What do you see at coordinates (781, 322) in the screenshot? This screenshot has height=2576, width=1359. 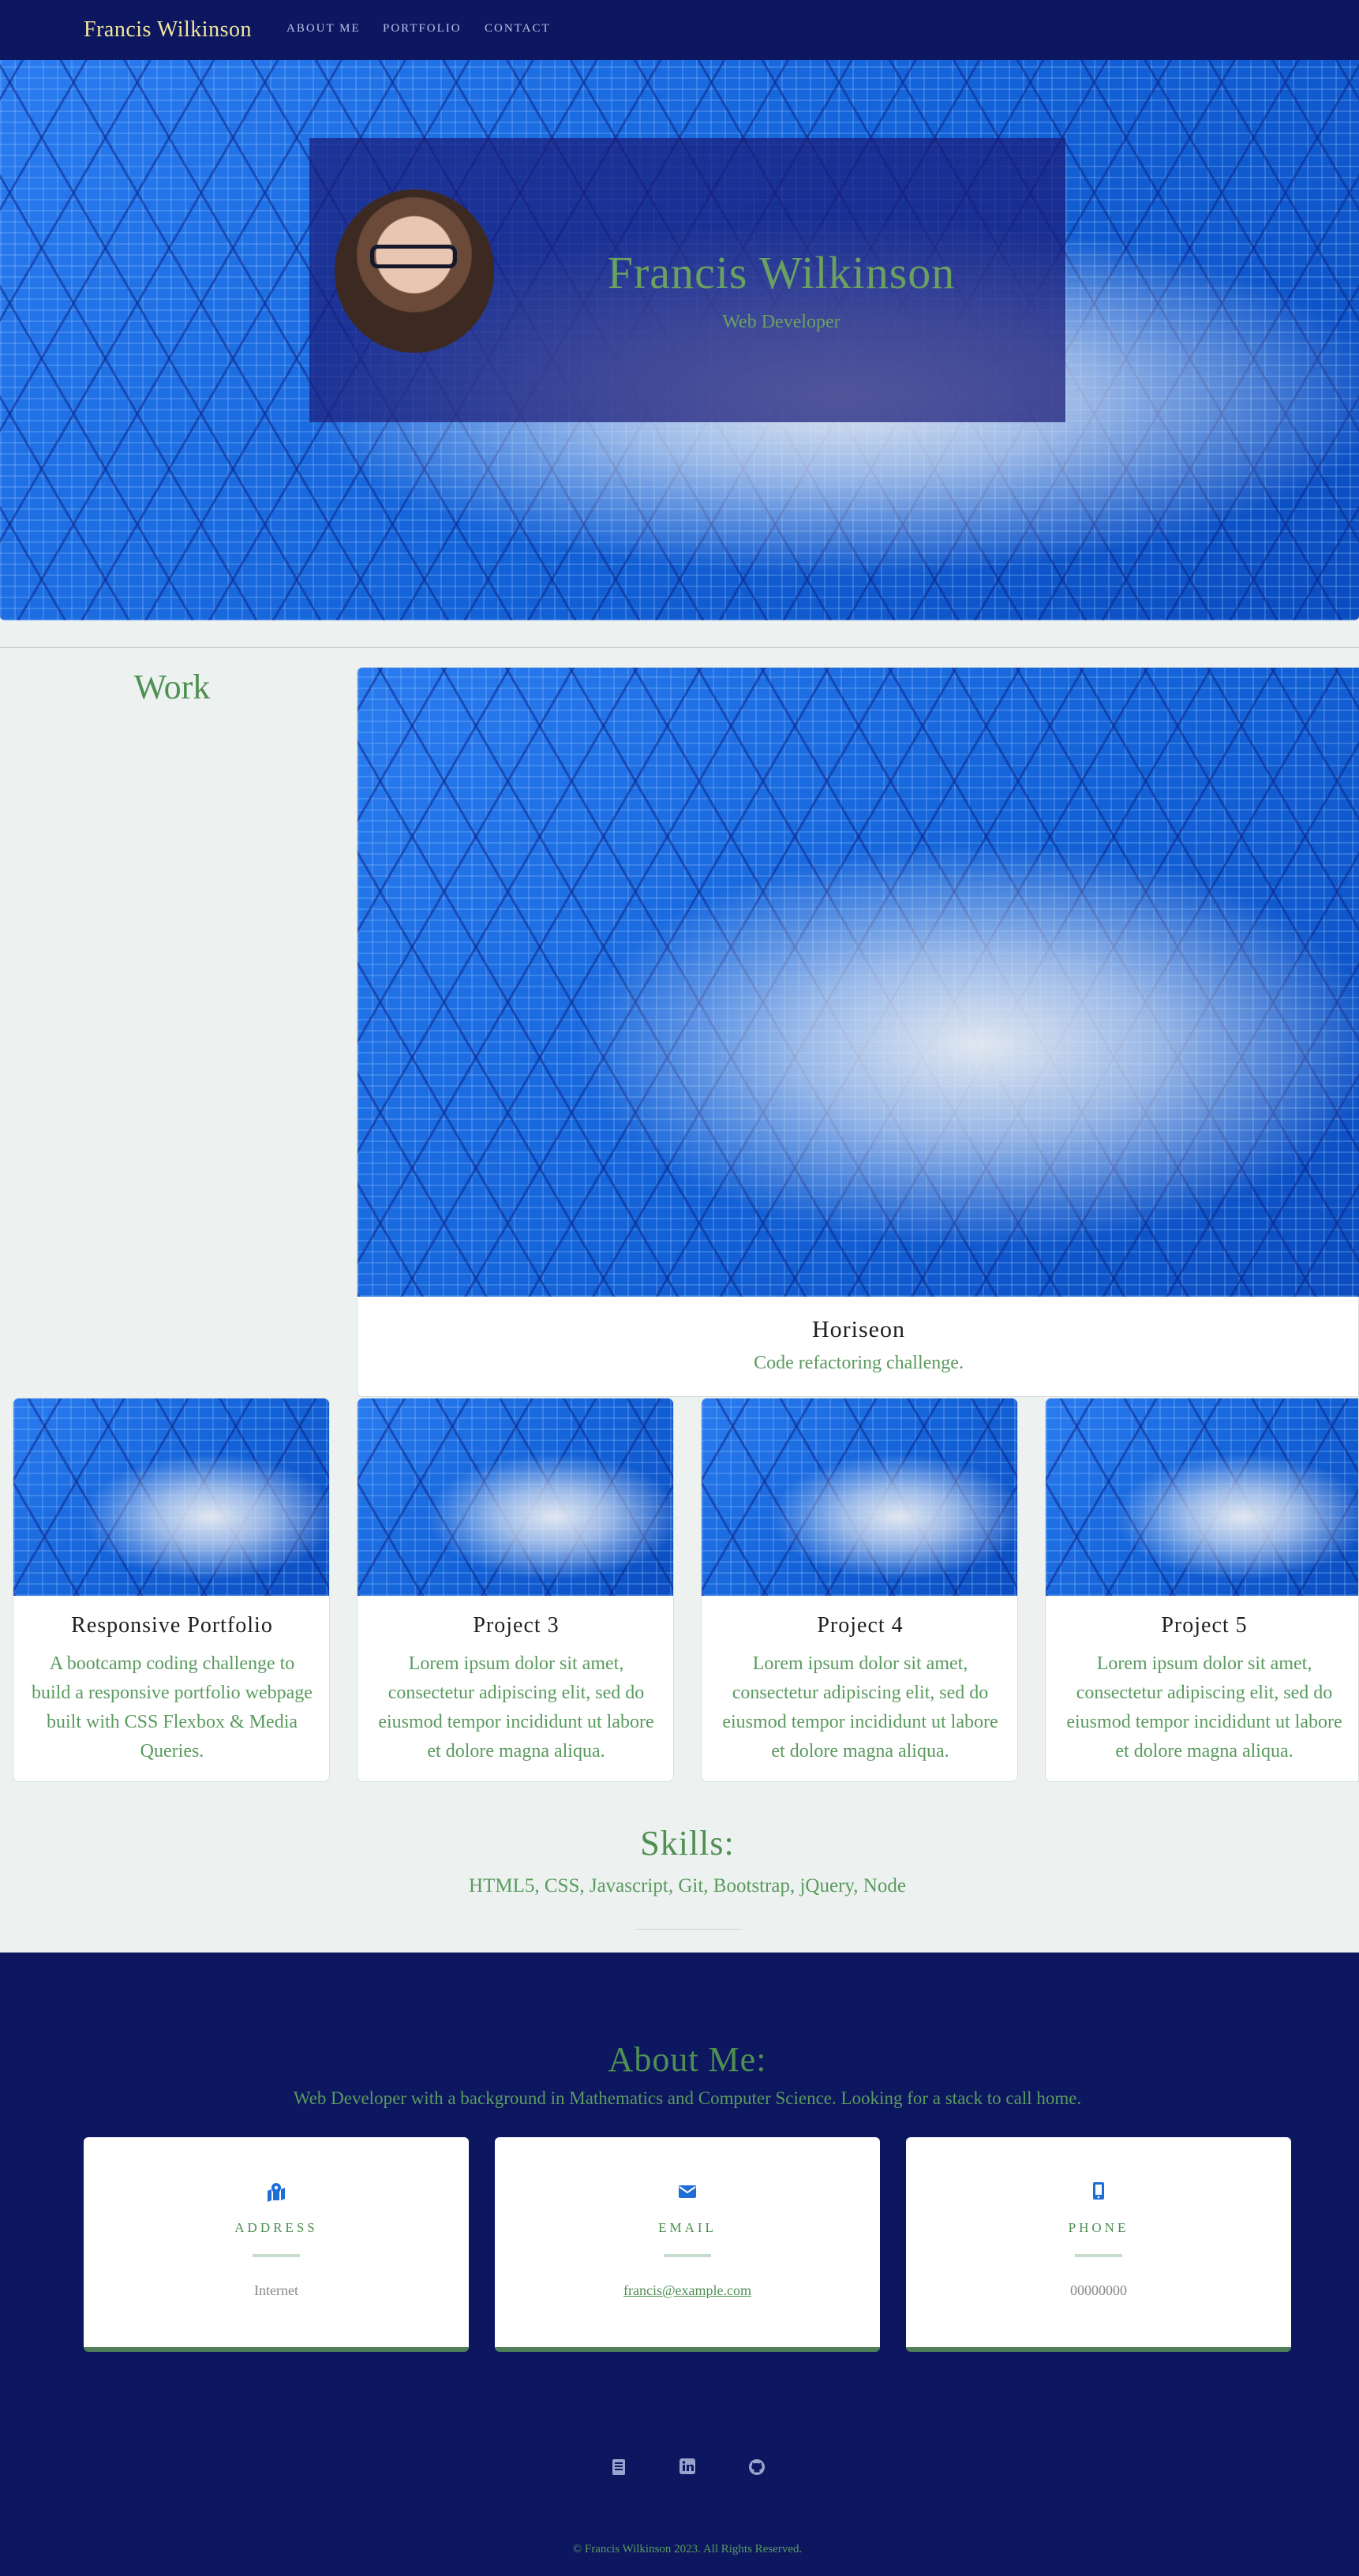 I see `hero-subtitle: Web Developer` at bounding box center [781, 322].